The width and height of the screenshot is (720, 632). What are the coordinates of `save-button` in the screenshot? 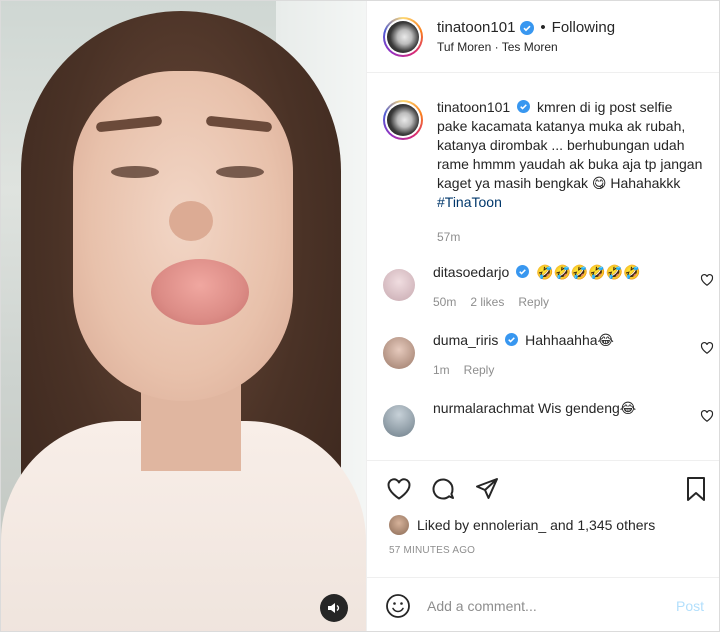 It's located at (696, 489).